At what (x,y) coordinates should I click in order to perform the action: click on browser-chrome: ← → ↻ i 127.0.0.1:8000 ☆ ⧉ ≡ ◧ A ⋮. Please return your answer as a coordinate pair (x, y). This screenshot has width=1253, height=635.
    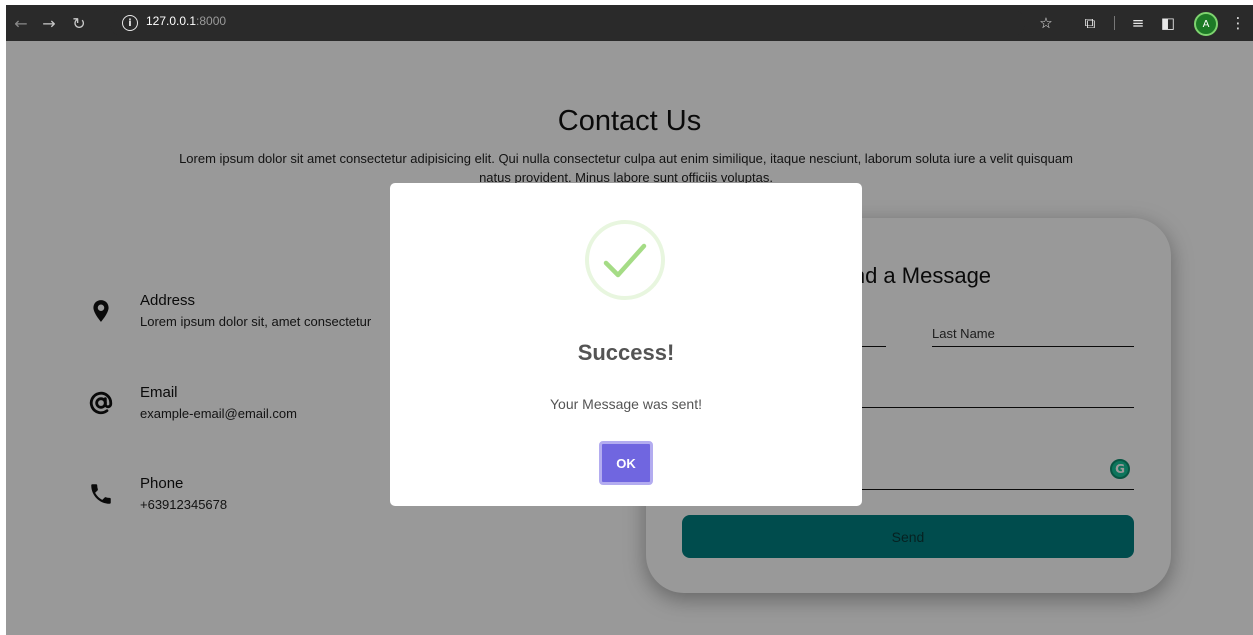
    Looking at the image, I should click on (626, 23).